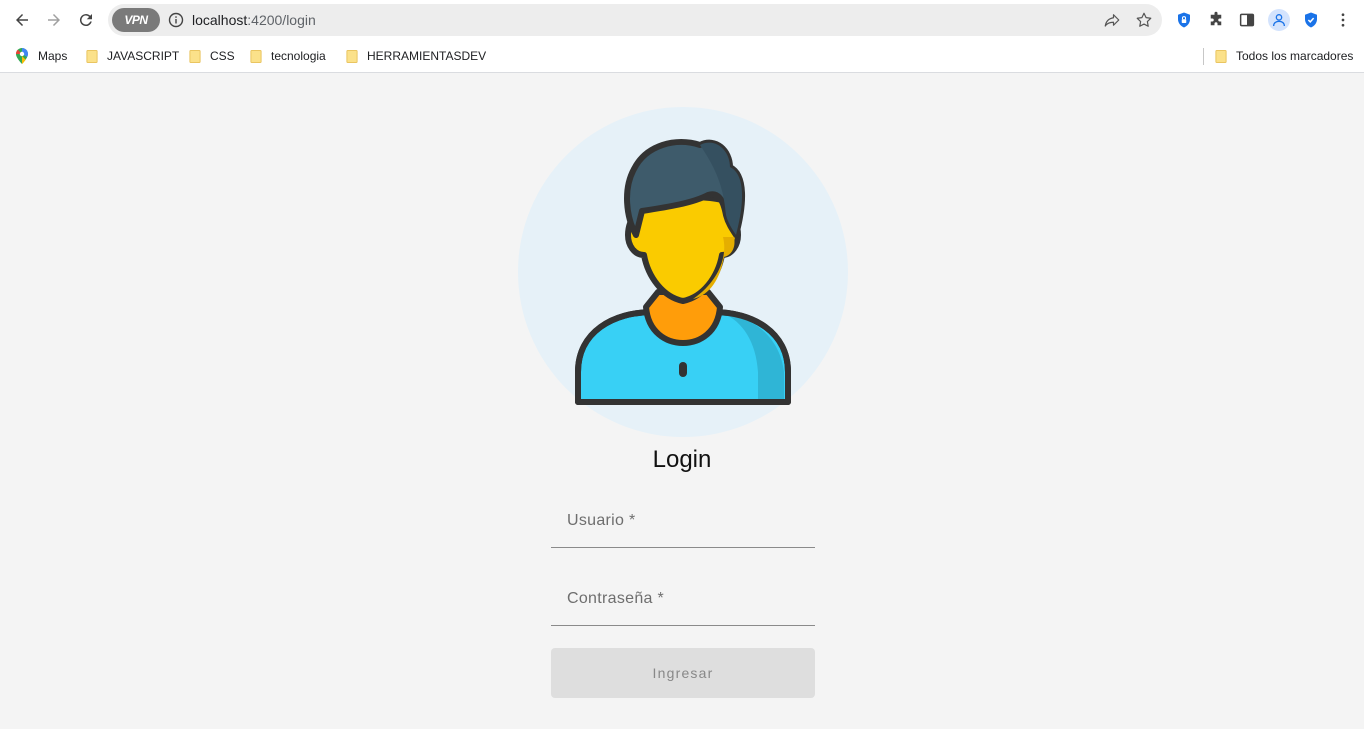  What do you see at coordinates (281, 20) in the screenshot?
I see `url-path: :4200/login` at bounding box center [281, 20].